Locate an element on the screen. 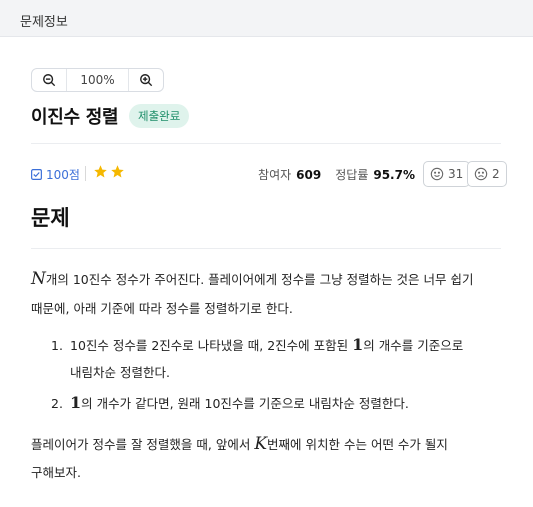  statement-line: 구해보자. is located at coordinates (56, 472).